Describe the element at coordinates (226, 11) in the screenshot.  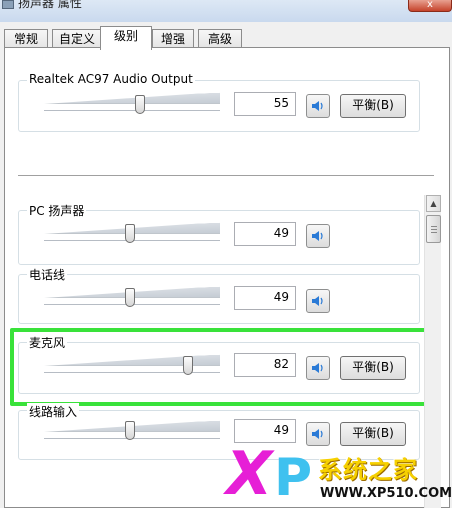
I see `window-title-bar: 扬声器 属性 x` at that location.